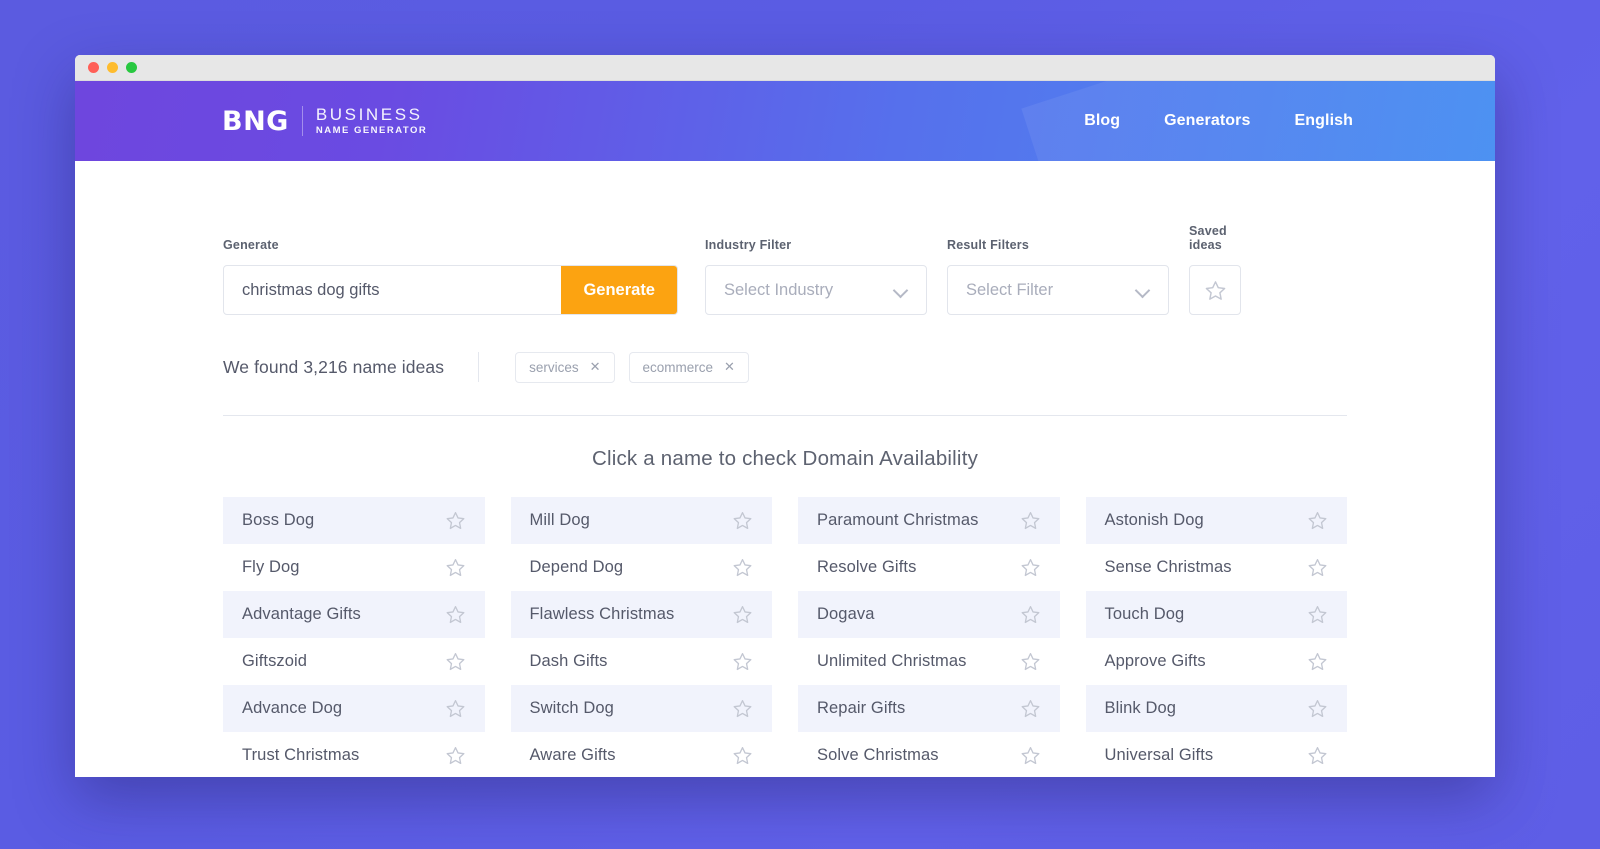  I want to click on nav-item-language: English, so click(1324, 121).